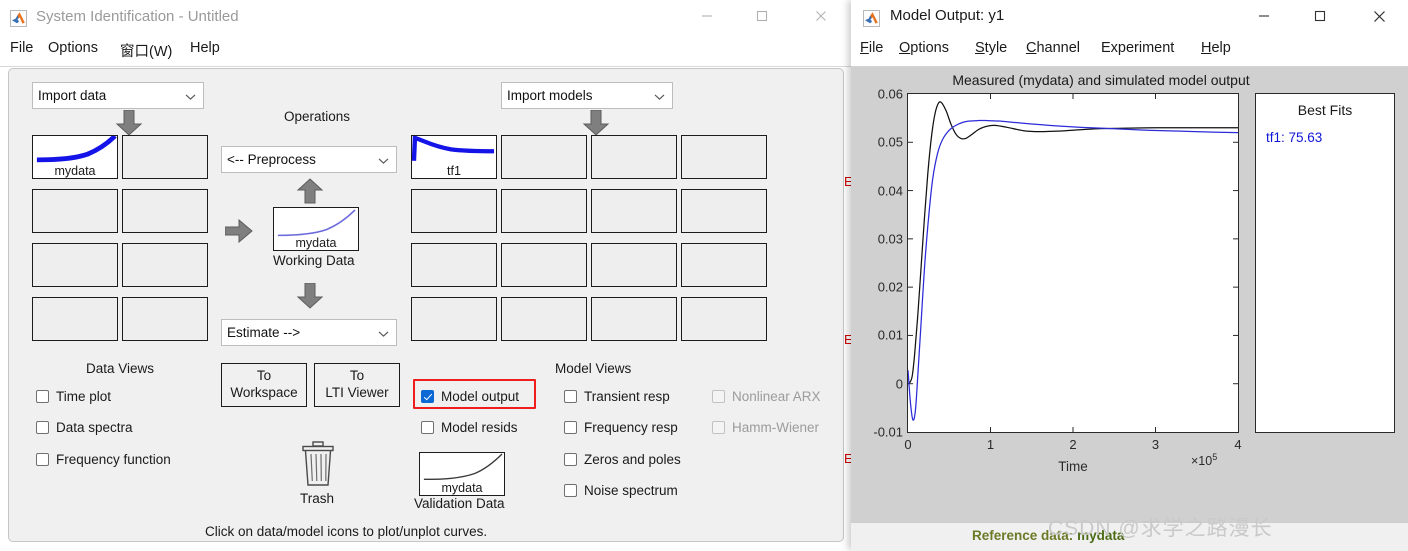 This screenshot has height=551, width=1408. I want to click on model-output-statusbar: Reference data: mydata, so click(1129, 536).